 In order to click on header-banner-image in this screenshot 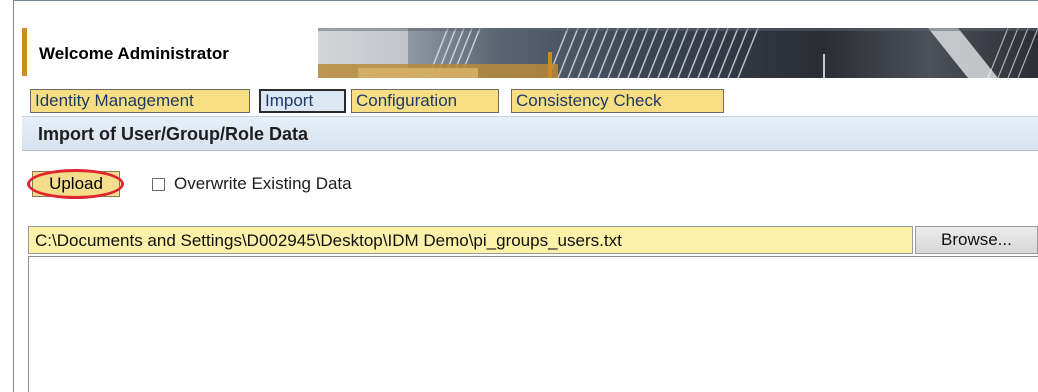, I will do `click(678, 53)`.